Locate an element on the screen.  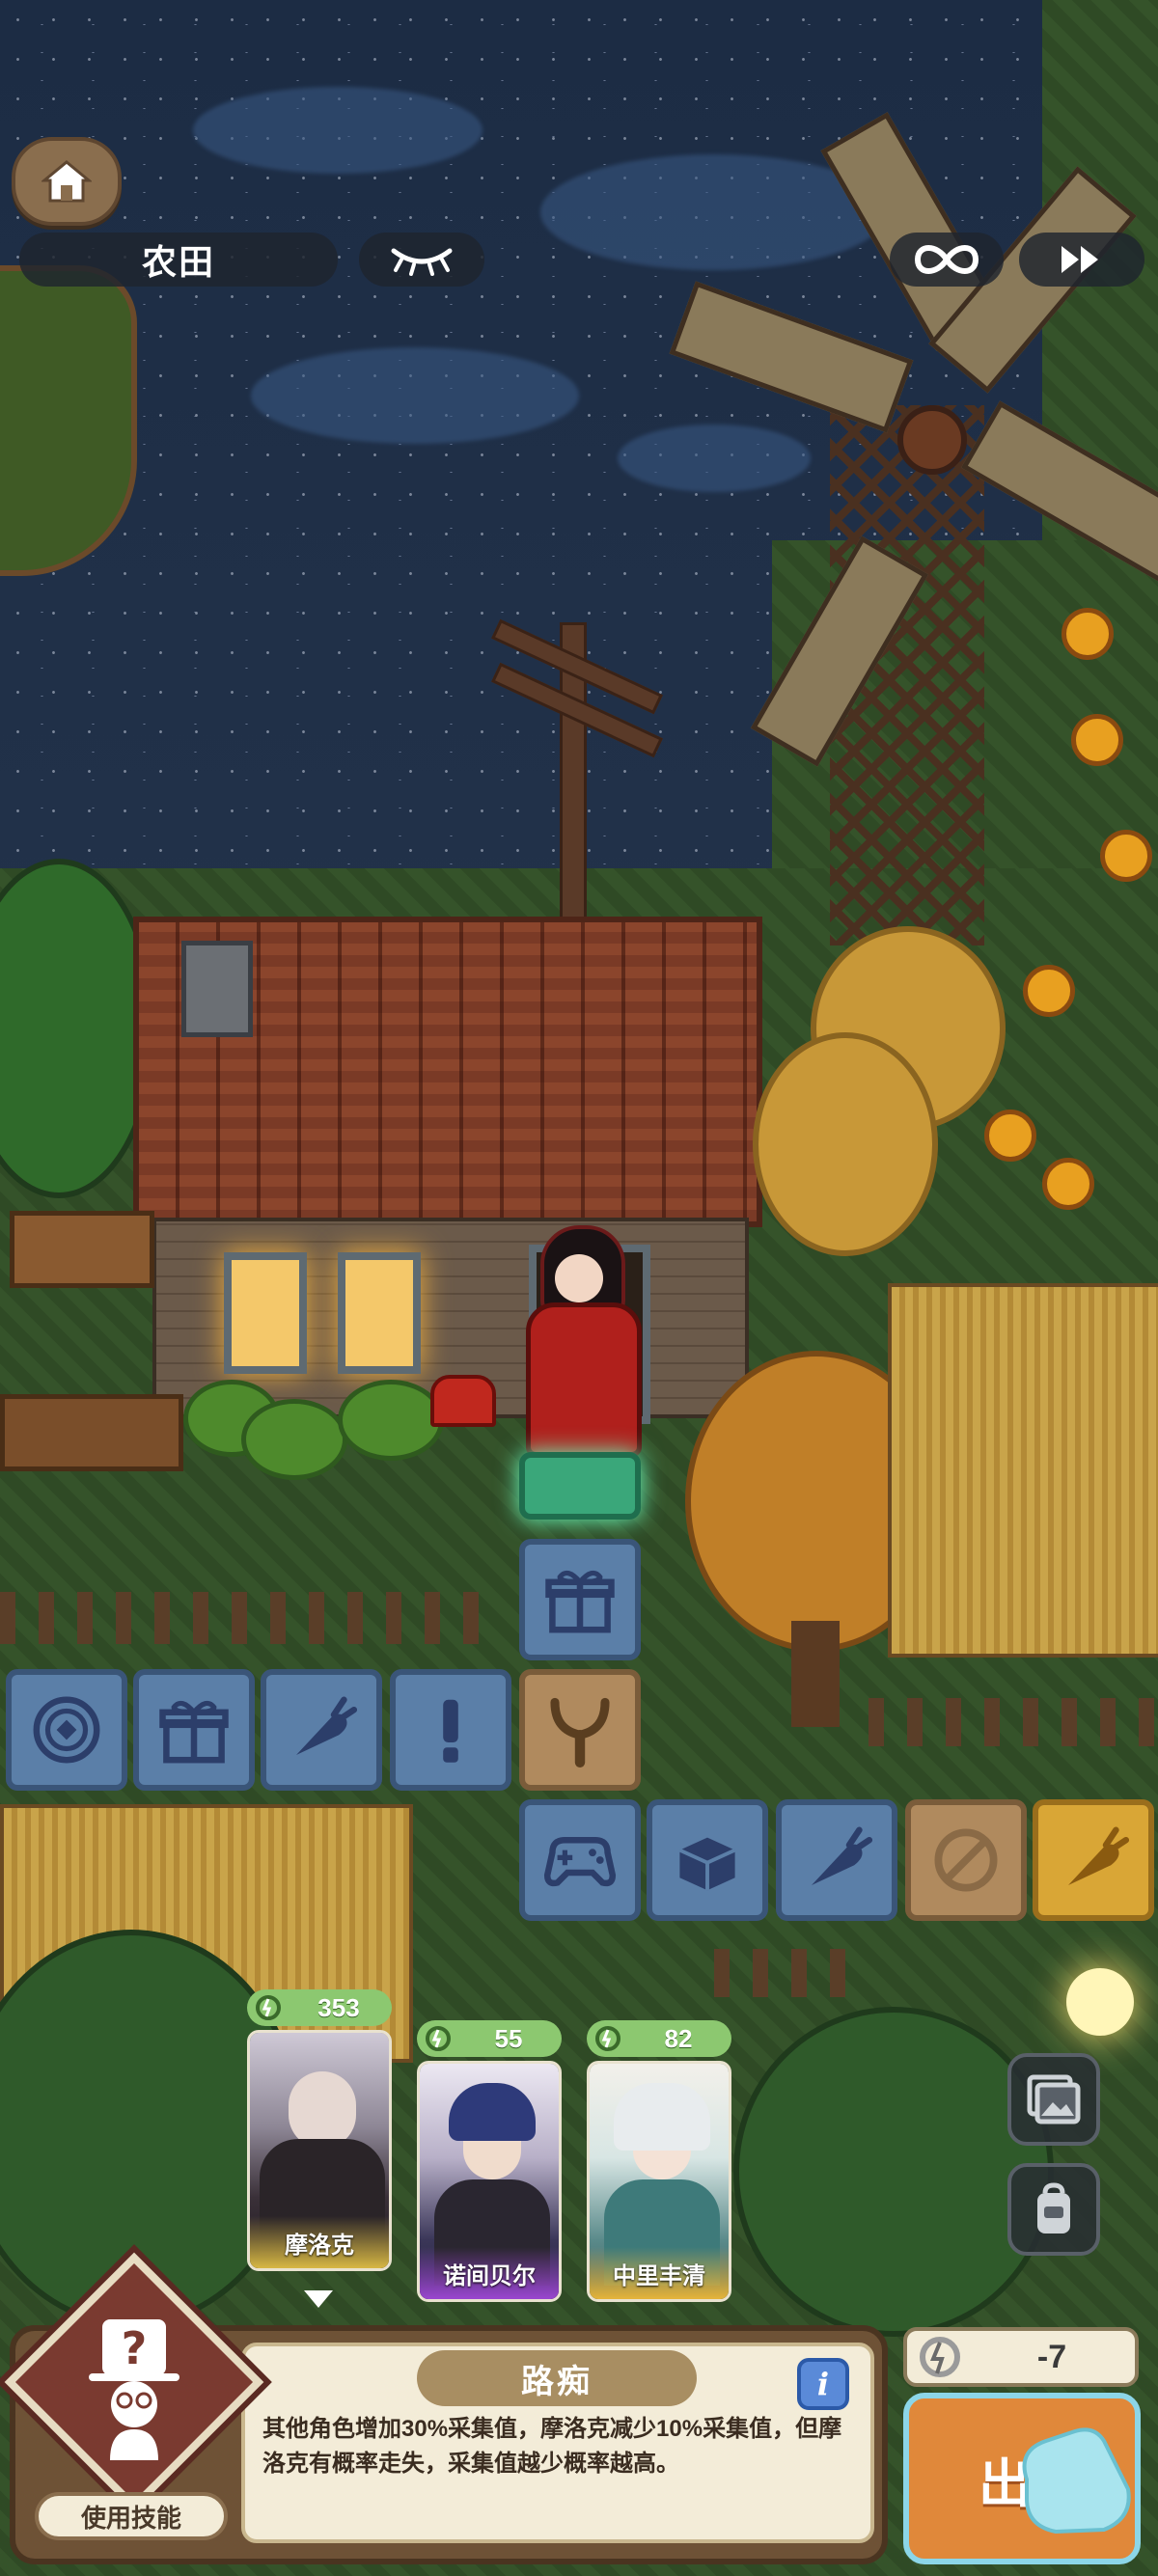
energy-value: 82 is located at coordinates (678, 2038).